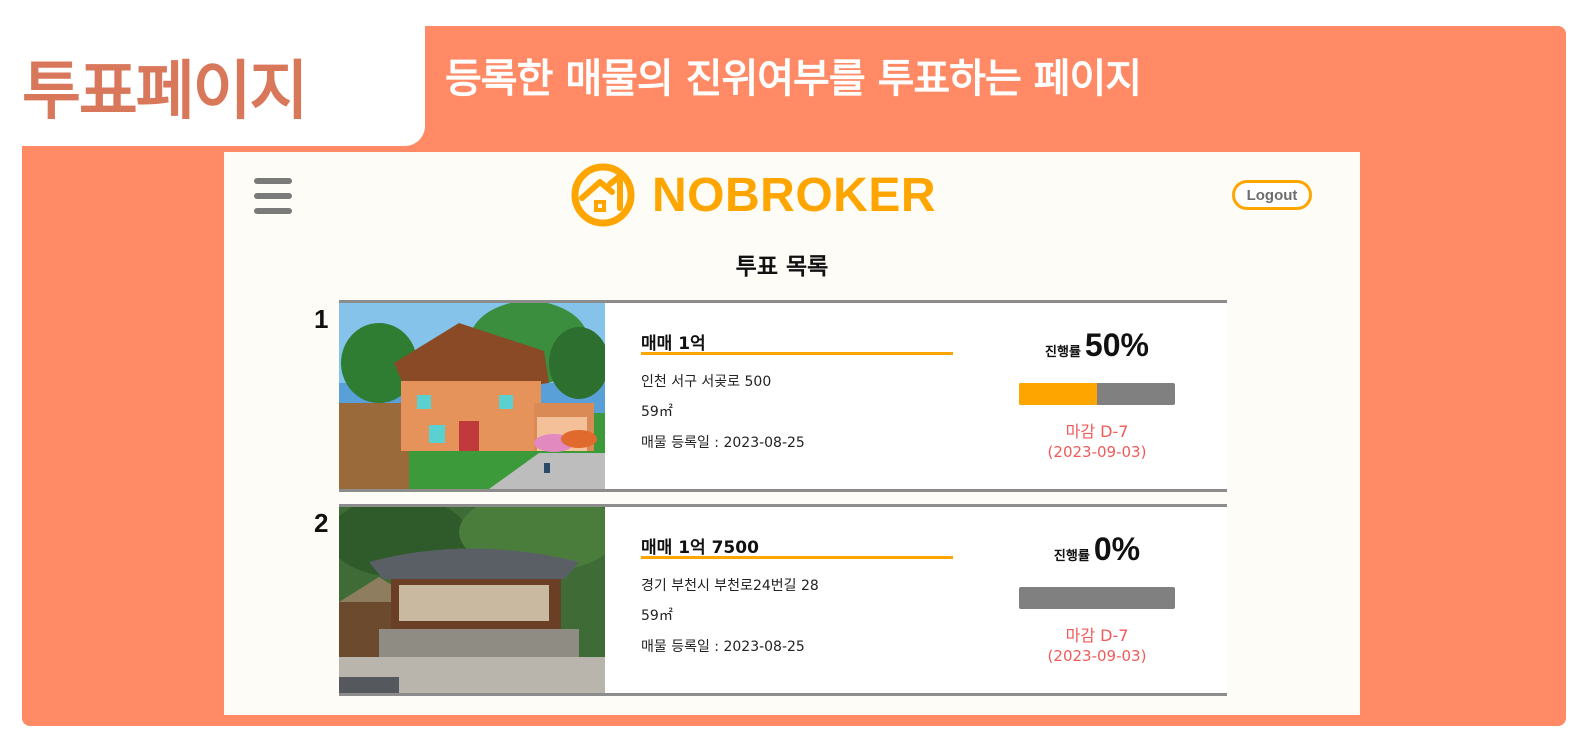 This screenshot has width=1588, height=737. Describe the element at coordinates (782, 267) in the screenshot. I see `list-title: 투표 목록` at that location.